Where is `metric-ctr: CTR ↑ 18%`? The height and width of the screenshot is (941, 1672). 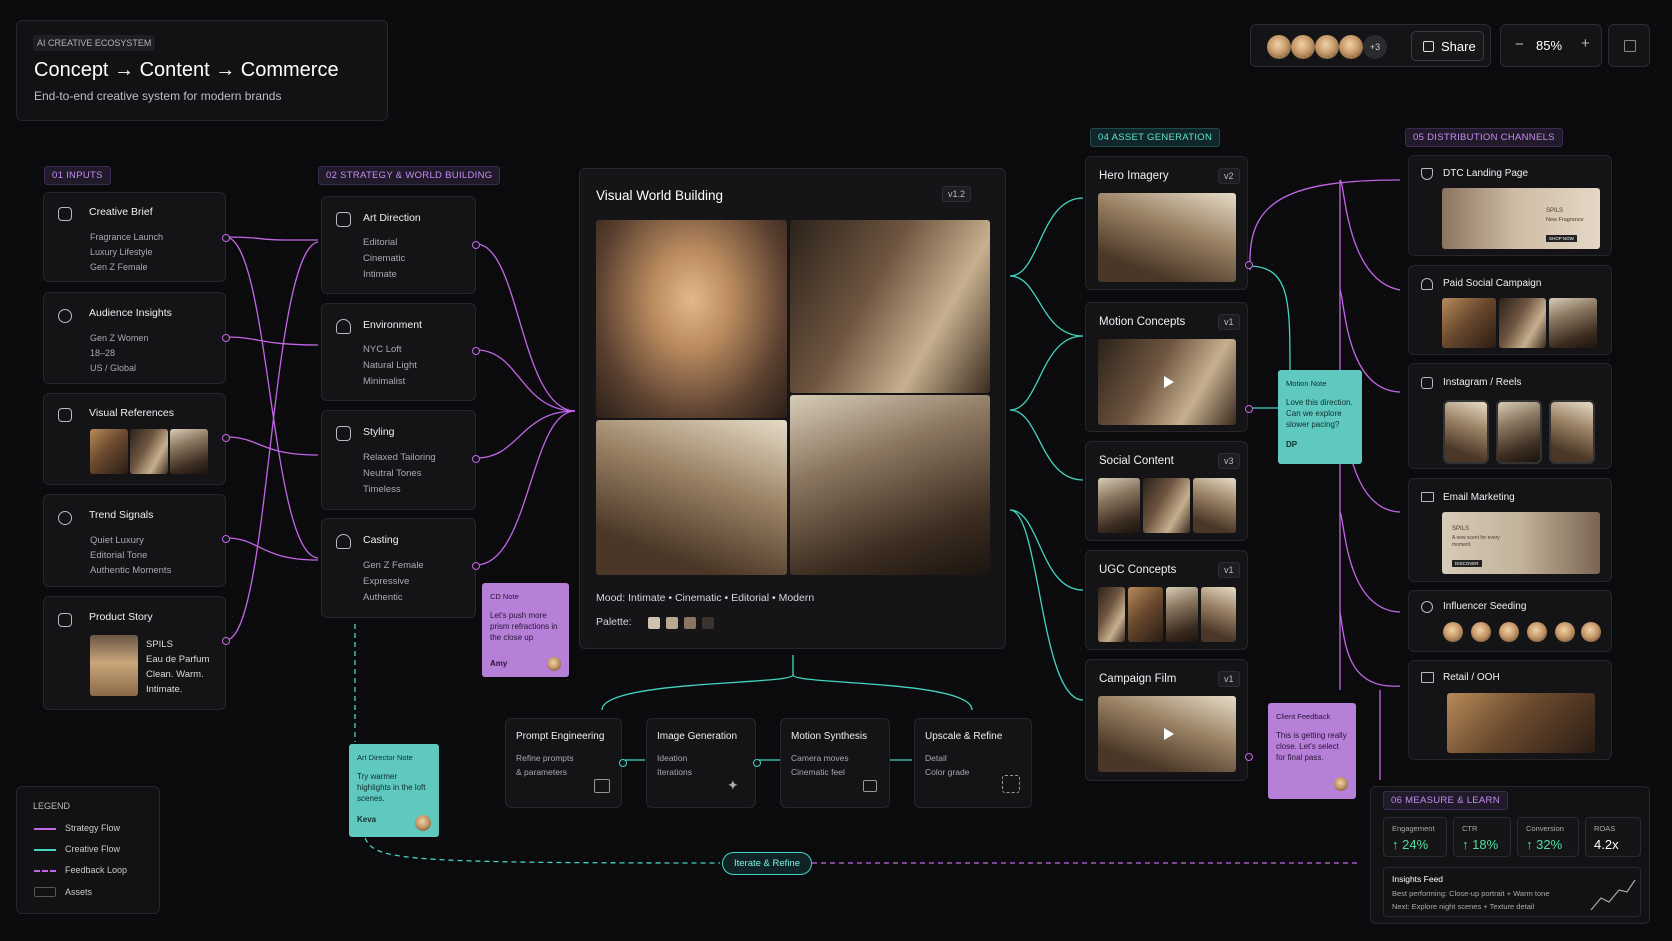 metric-ctr: CTR ↑ 18% is located at coordinates (1482, 837).